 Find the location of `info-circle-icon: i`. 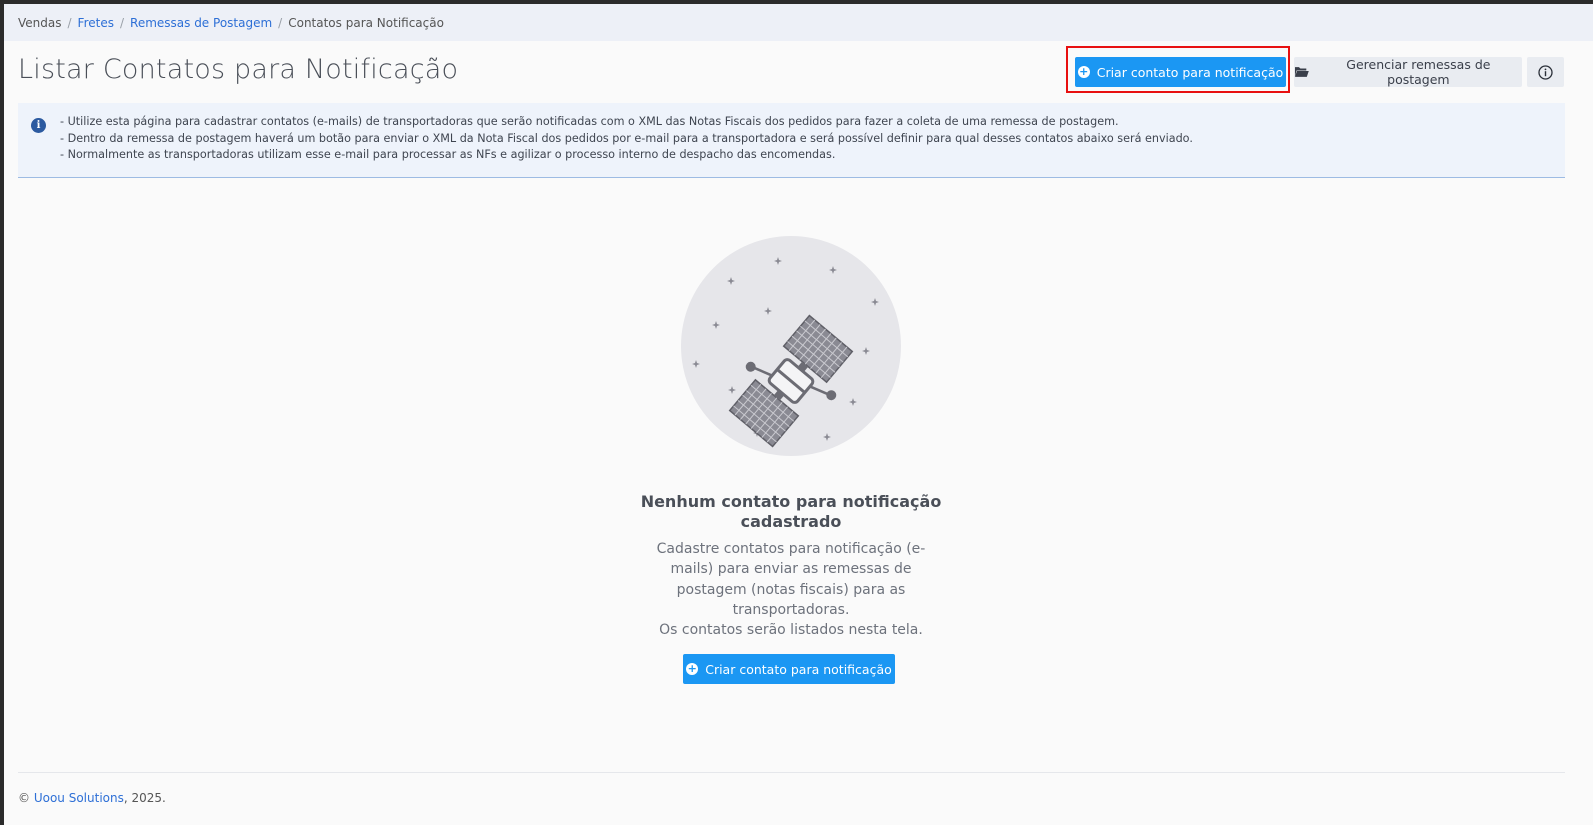

info-circle-icon: i is located at coordinates (38, 125).